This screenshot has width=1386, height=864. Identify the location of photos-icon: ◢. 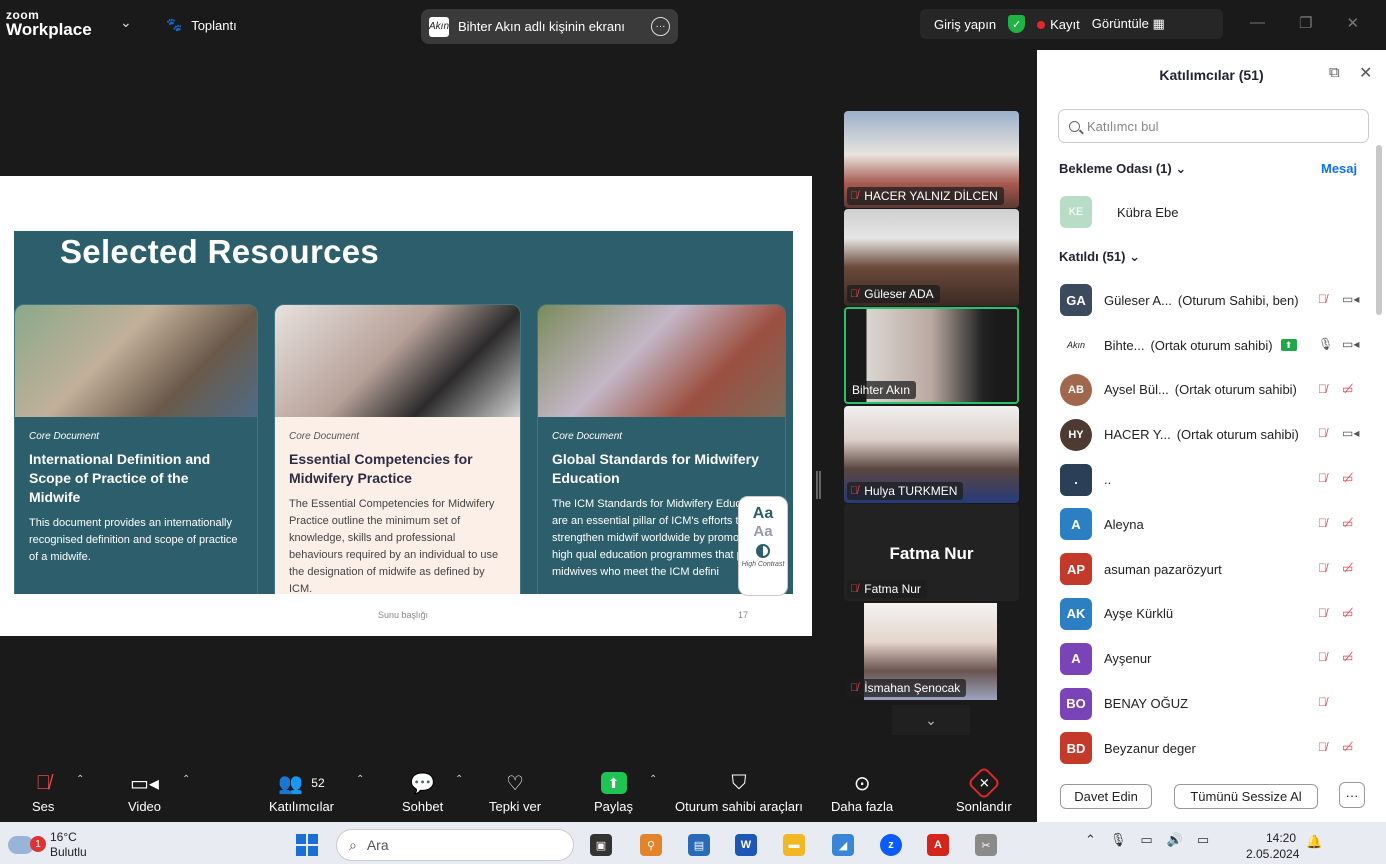
(843, 845).